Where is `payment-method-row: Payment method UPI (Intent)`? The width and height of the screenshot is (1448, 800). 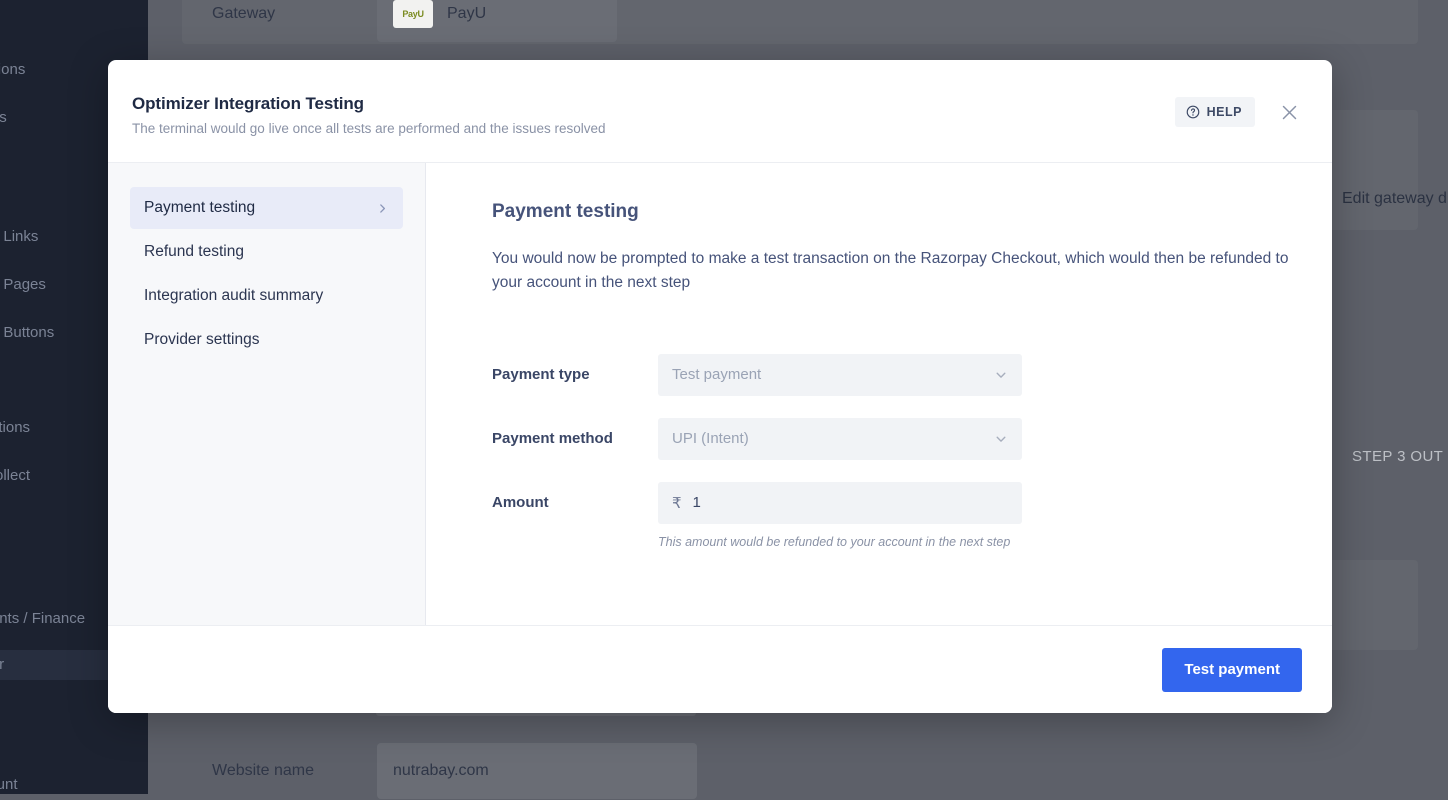 payment-method-row: Payment method UPI (Intent) is located at coordinates (912, 439).